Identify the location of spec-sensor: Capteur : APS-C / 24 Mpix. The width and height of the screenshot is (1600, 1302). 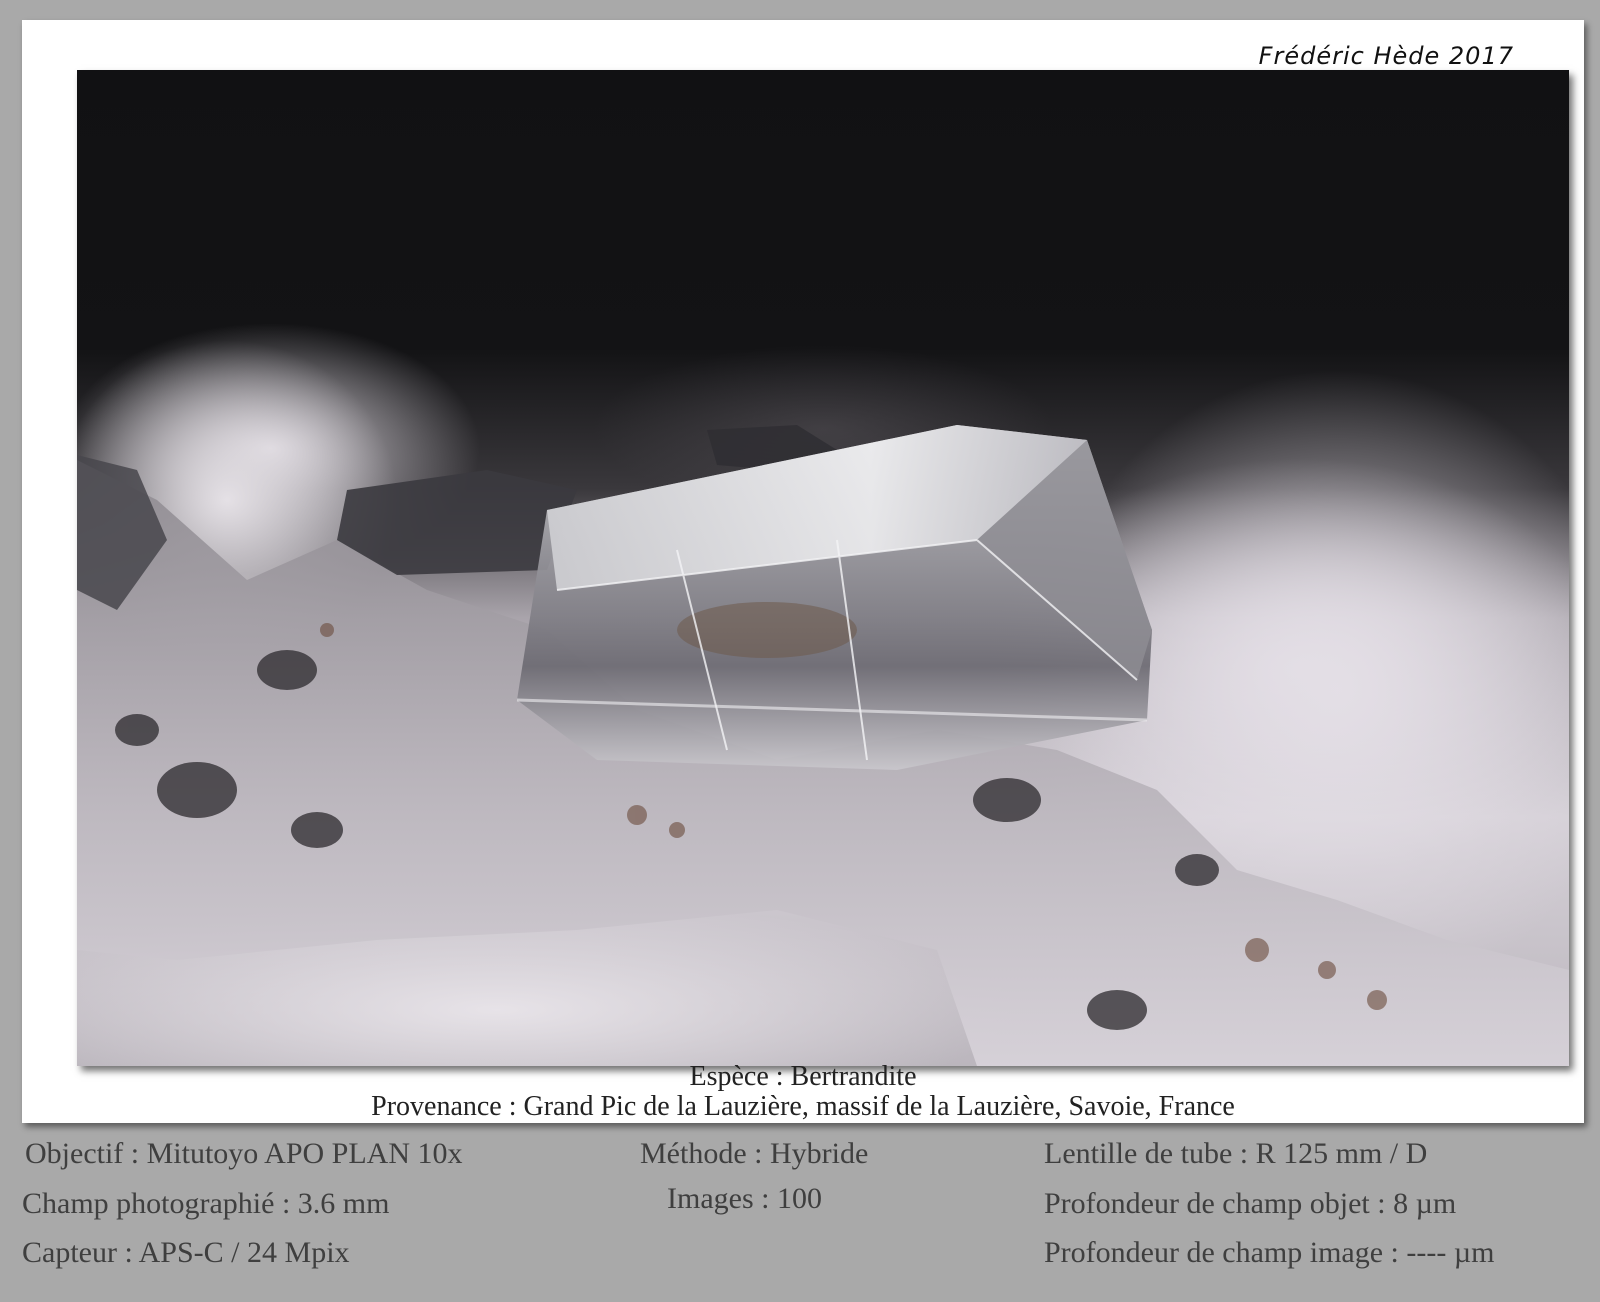
(186, 1252).